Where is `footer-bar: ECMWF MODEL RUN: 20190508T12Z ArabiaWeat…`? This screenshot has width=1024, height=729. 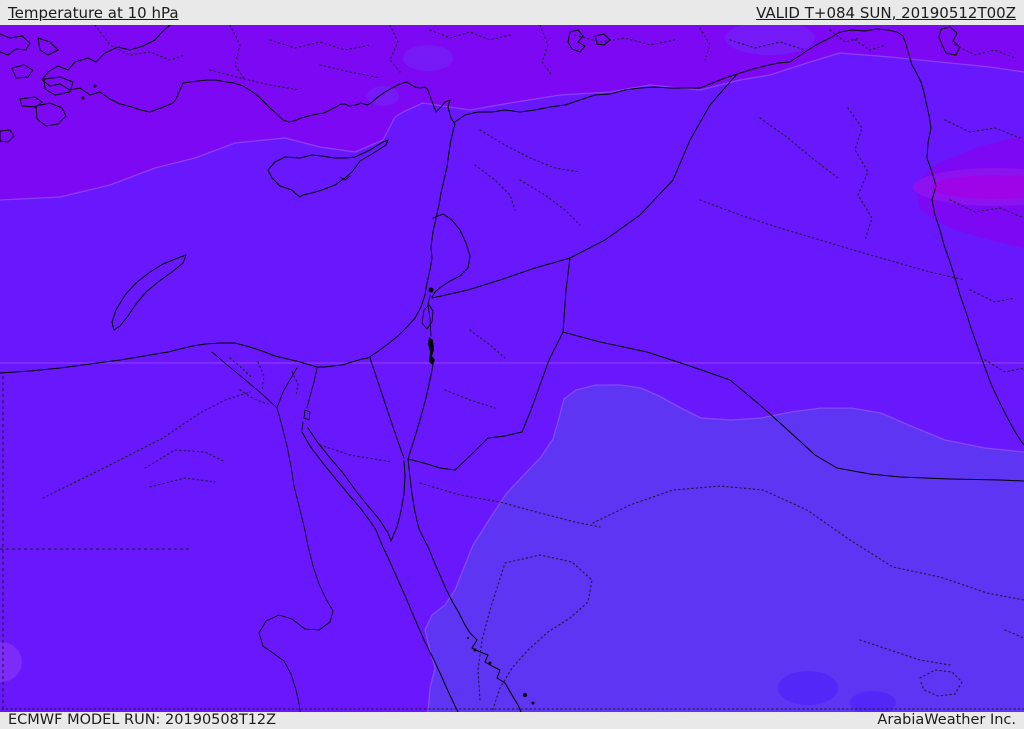 footer-bar: ECMWF MODEL RUN: 20190508T12Z ArabiaWeat… is located at coordinates (512, 720).